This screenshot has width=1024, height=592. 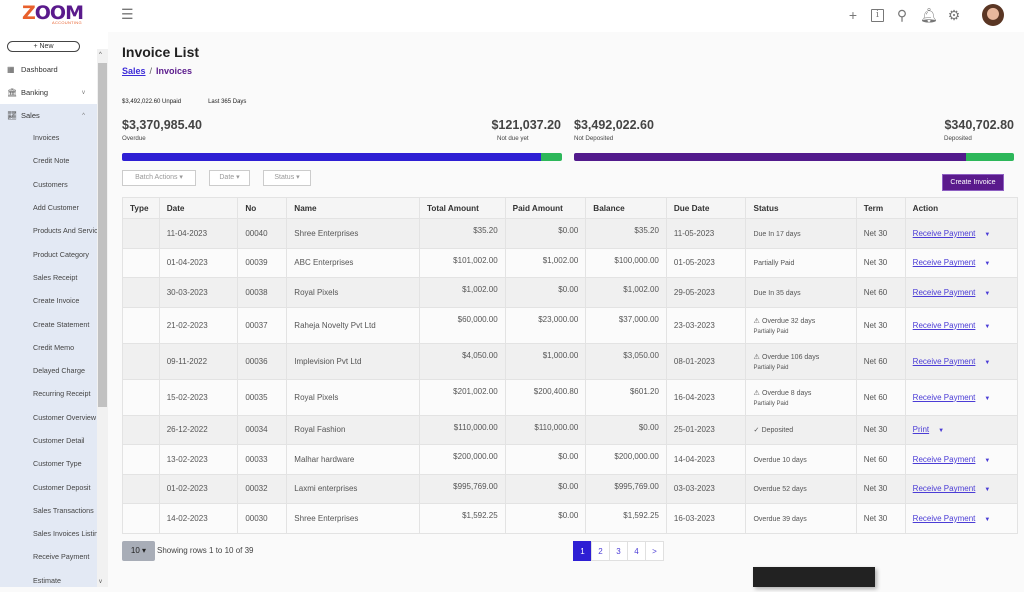 I want to click on sidebar-item-sales: 📈︎ Sales ^, so click(x=48, y=115).